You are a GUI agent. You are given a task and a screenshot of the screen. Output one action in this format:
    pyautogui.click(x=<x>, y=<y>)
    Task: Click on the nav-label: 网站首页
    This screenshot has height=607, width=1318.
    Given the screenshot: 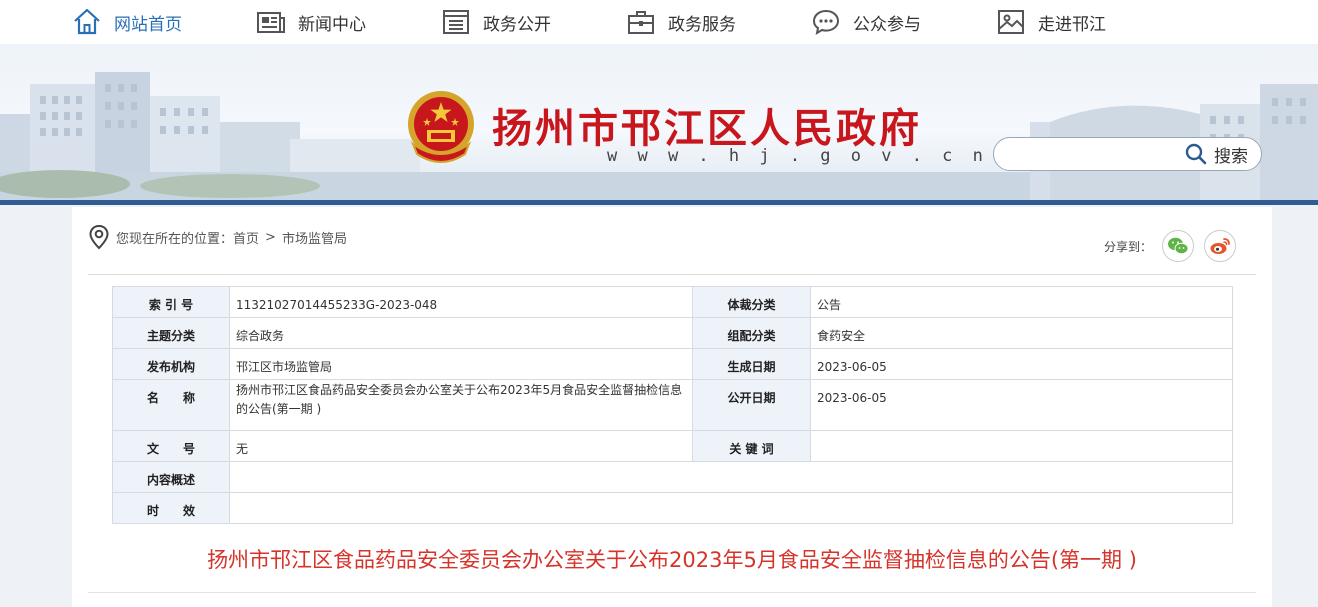 What is the action you would take?
    pyautogui.click(x=148, y=24)
    